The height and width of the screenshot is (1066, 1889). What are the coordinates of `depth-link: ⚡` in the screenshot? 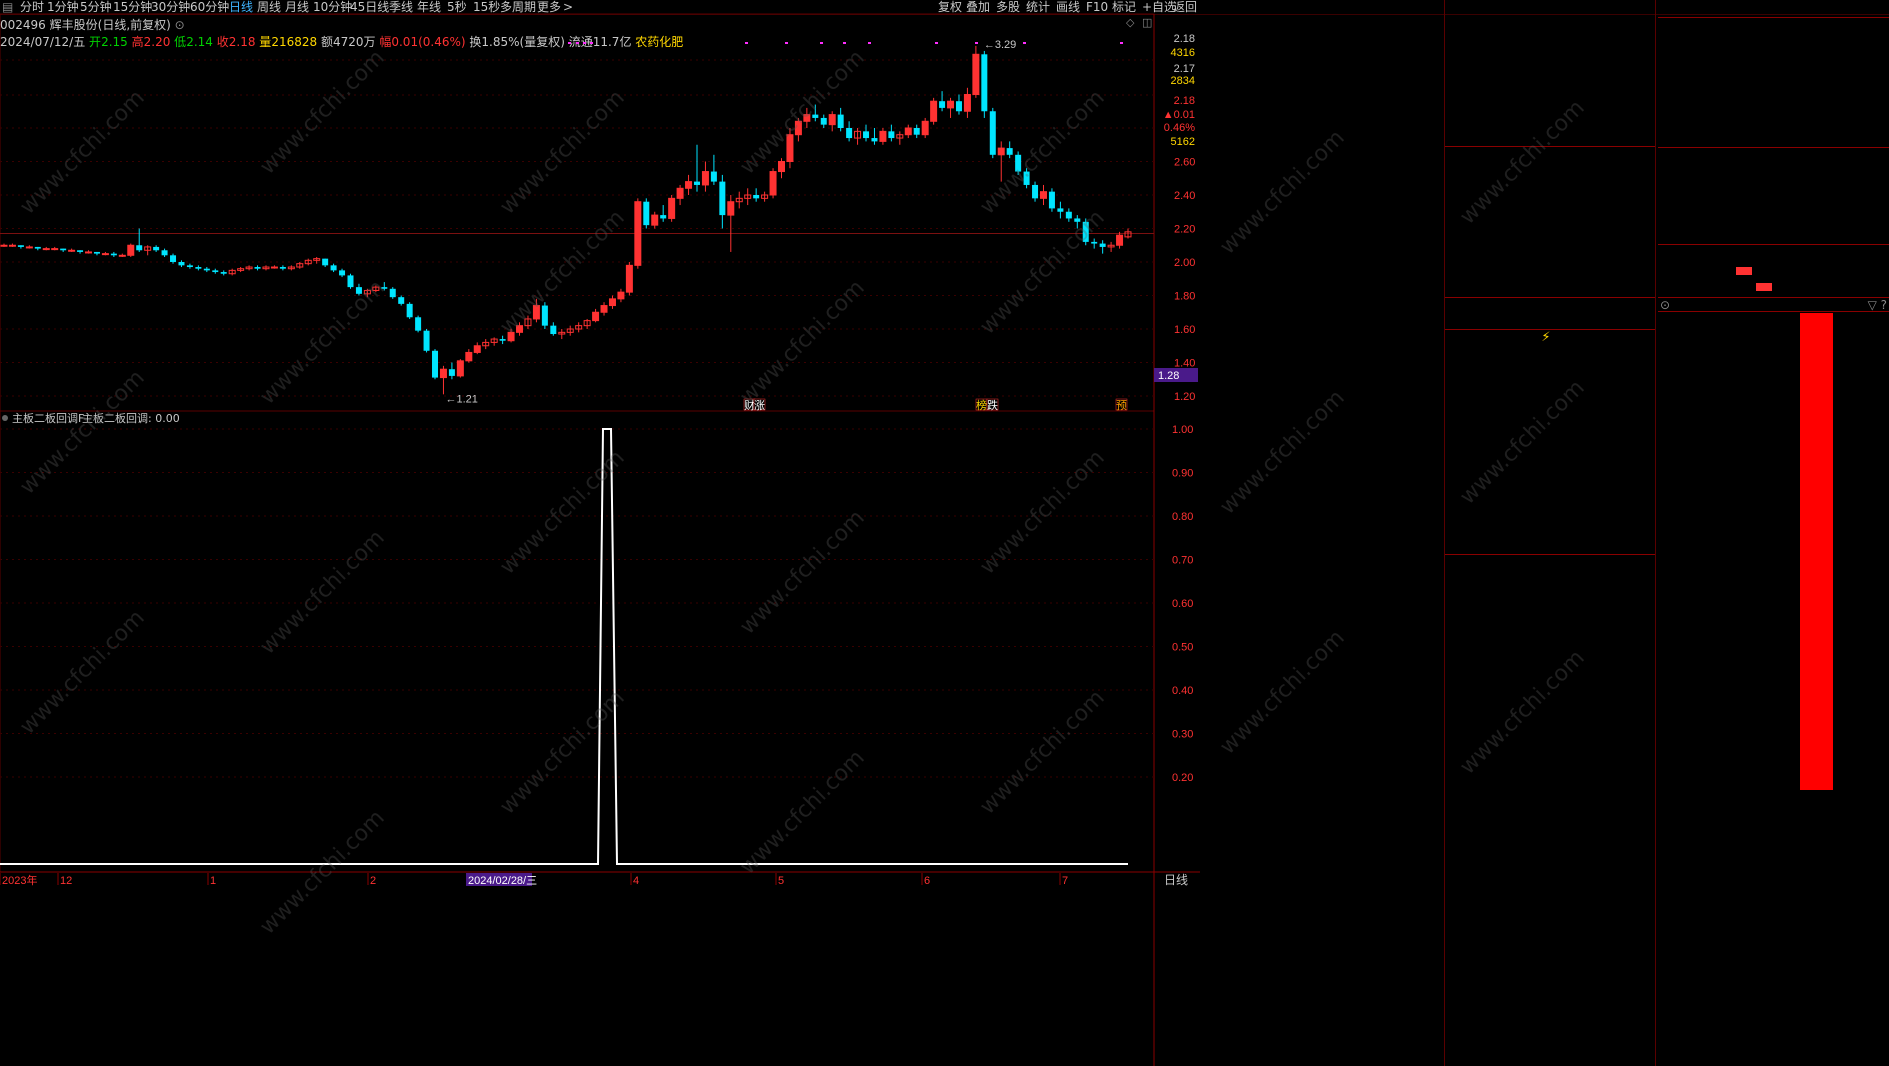 It's located at (1550, 338).